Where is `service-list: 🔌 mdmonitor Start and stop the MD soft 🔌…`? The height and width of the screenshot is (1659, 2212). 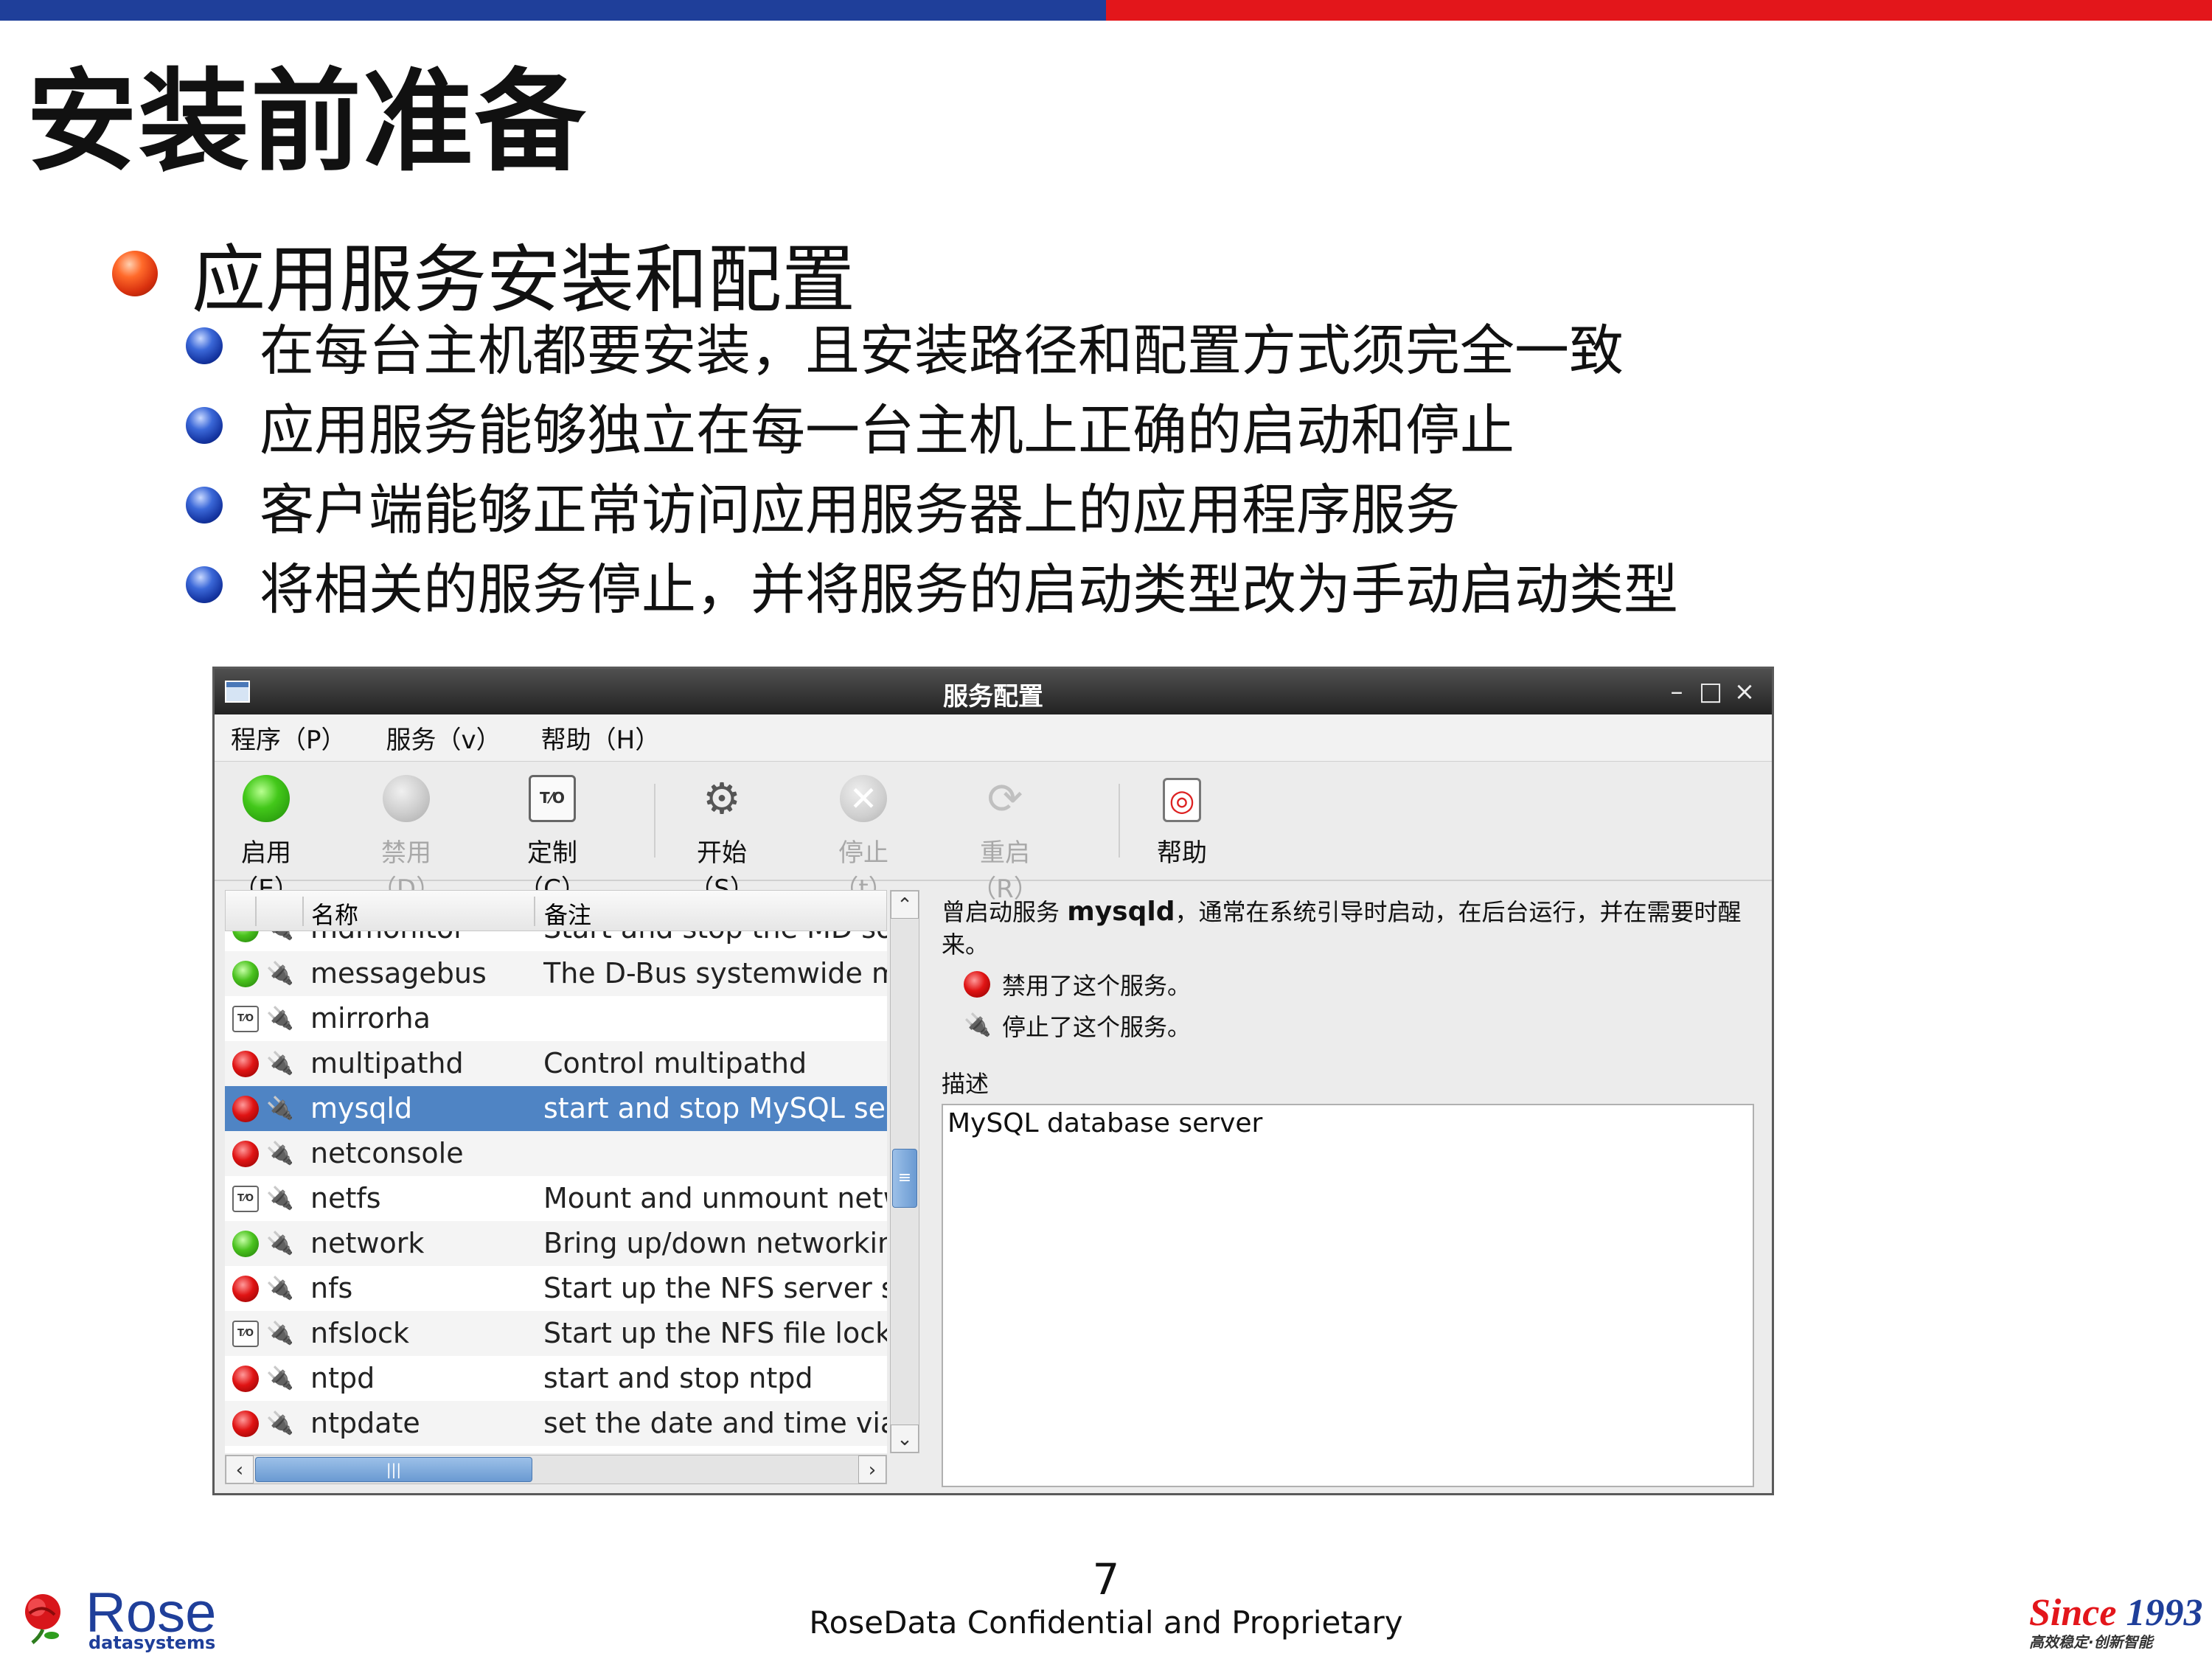
service-list: 🔌 mdmonitor Start and stop the MD soft 🔌… is located at coordinates (556, 1192).